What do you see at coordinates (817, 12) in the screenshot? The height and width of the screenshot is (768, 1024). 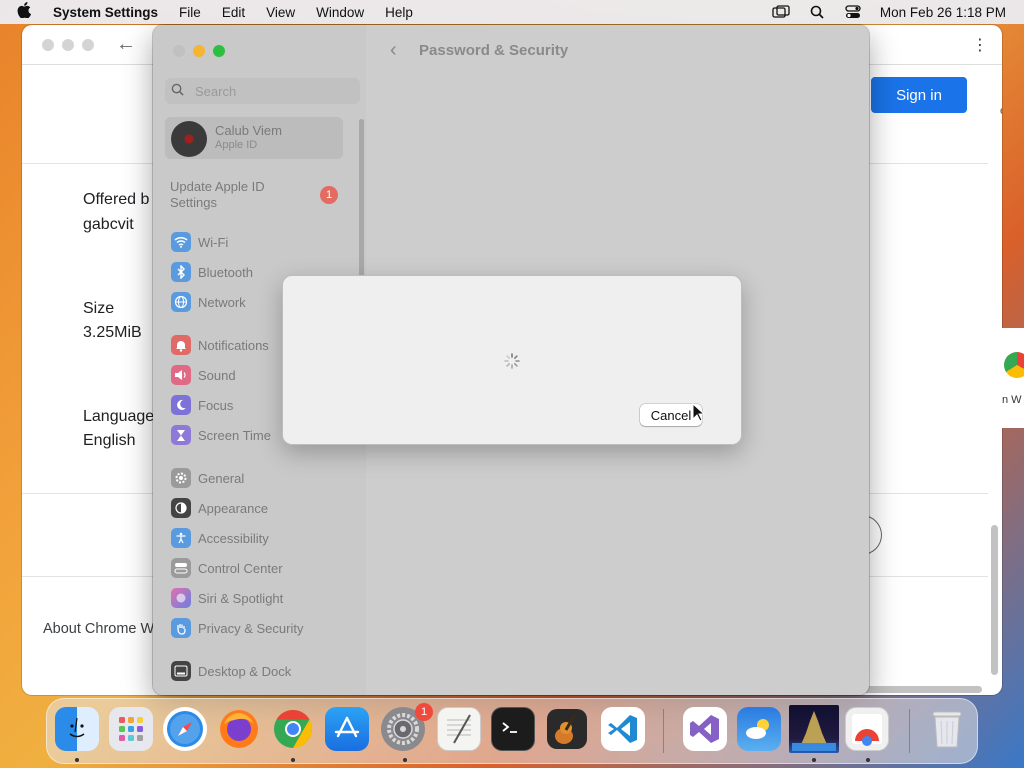 I see `spotlight-search-icon` at bounding box center [817, 12].